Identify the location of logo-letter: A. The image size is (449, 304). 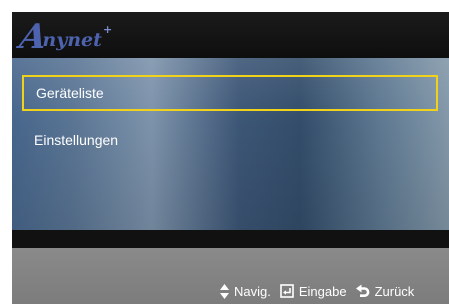
(33, 37).